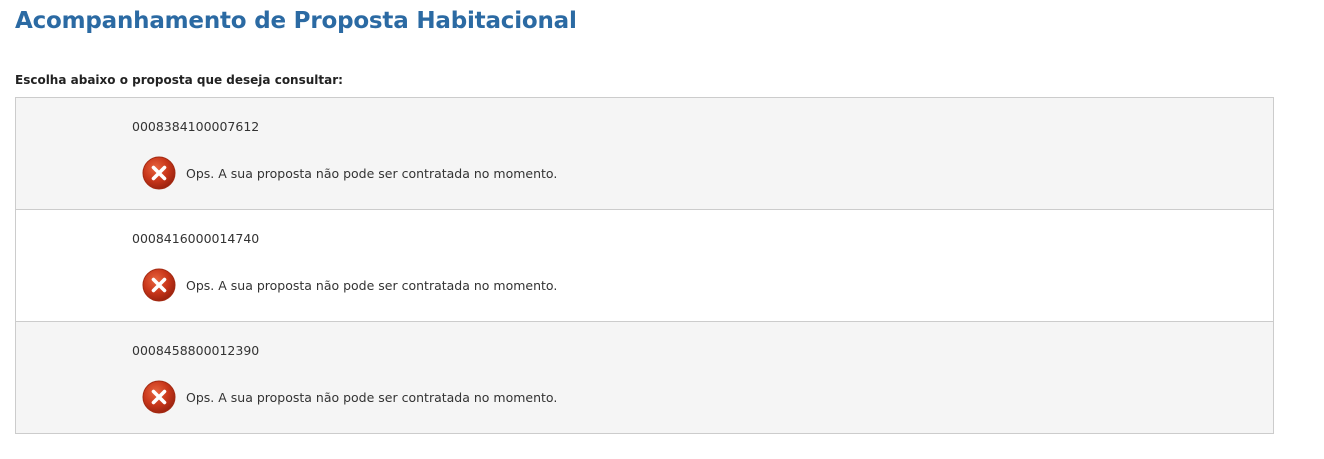 This screenshot has height=459, width=1324. Describe the element at coordinates (195, 350) in the screenshot. I see `proposal-number: 0008458800012390` at that location.